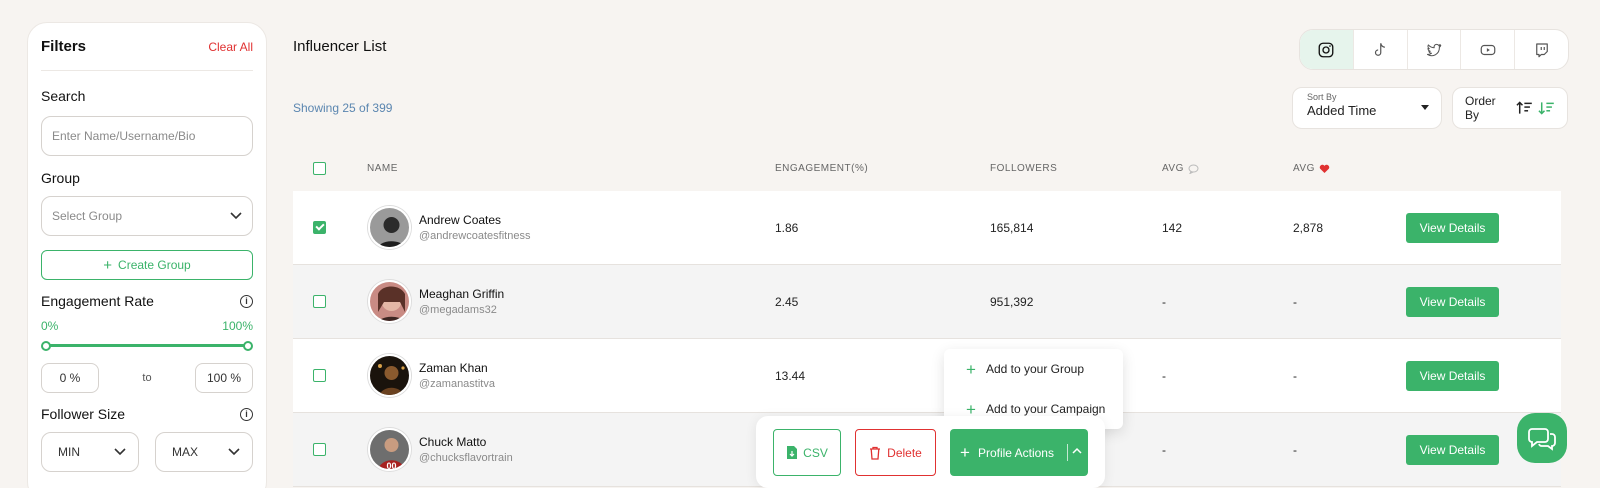 The image size is (1600, 488). What do you see at coordinates (1172, 227) in the screenshot?
I see `avg-comments-value: 142` at bounding box center [1172, 227].